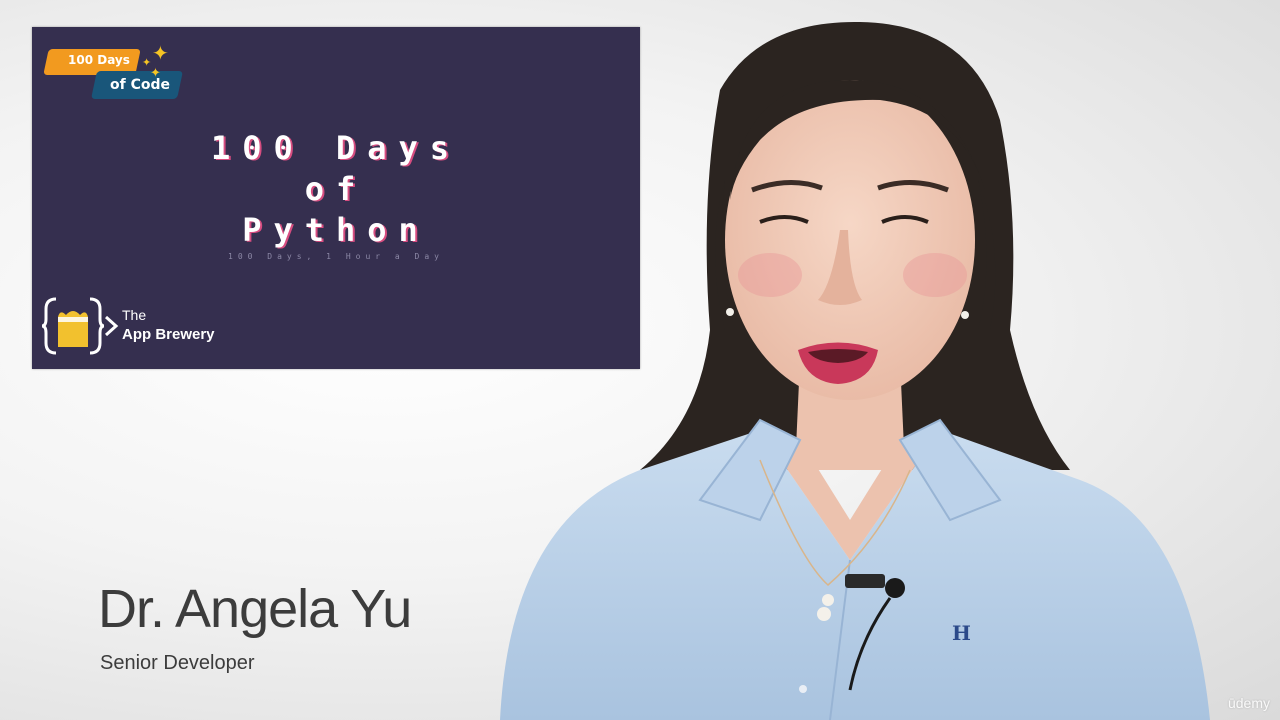 This screenshot has height=720, width=1280. Describe the element at coordinates (140, 85) in the screenshot. I see `badge-line-2: of Code` at that location.